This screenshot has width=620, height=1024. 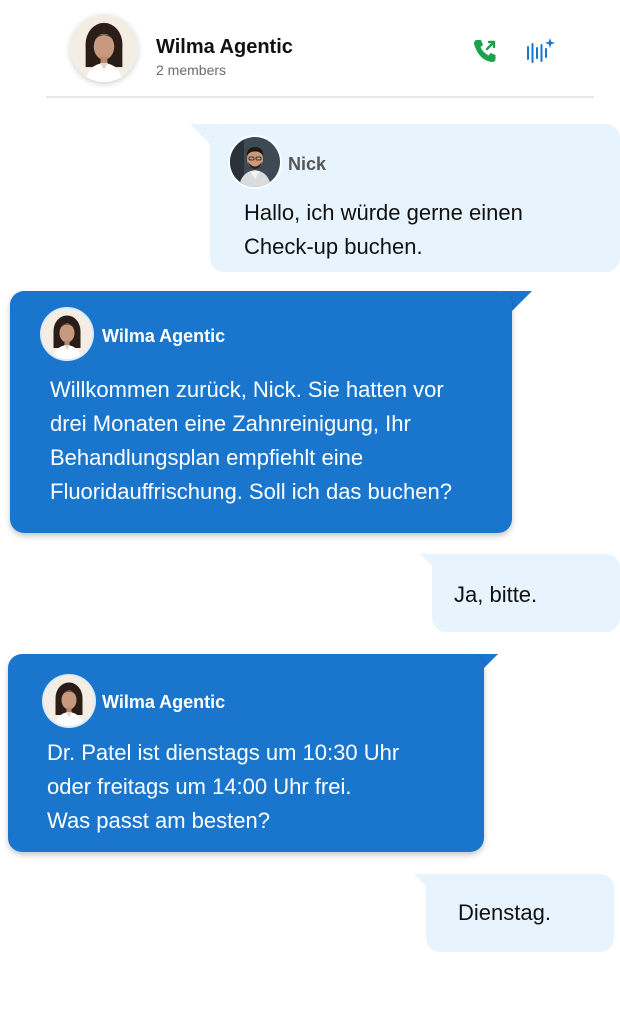 I want to click on user-bubble: Dienstag., so click(x=520, y=913).